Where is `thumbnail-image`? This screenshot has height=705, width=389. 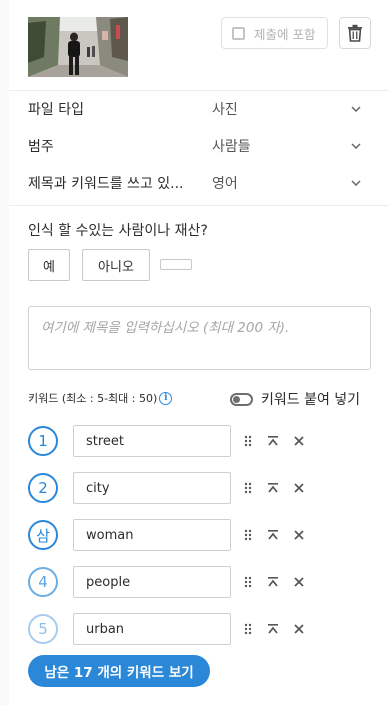
thumbnail-image is located at coordinates (78, 47).